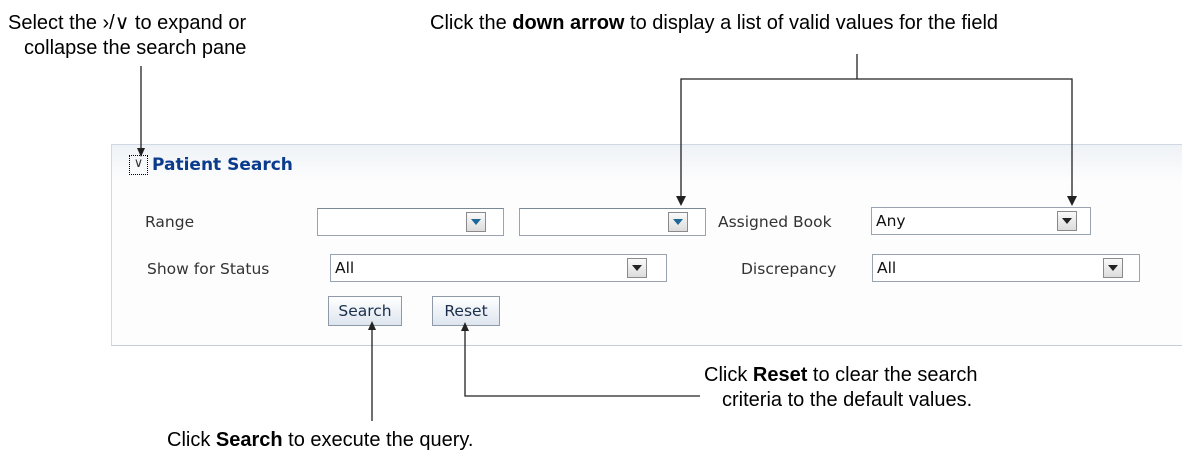  What do you see at coordinates (681, 201) in the screenshot?
I see `arrowhead-range` at bounding box center [681, 201].